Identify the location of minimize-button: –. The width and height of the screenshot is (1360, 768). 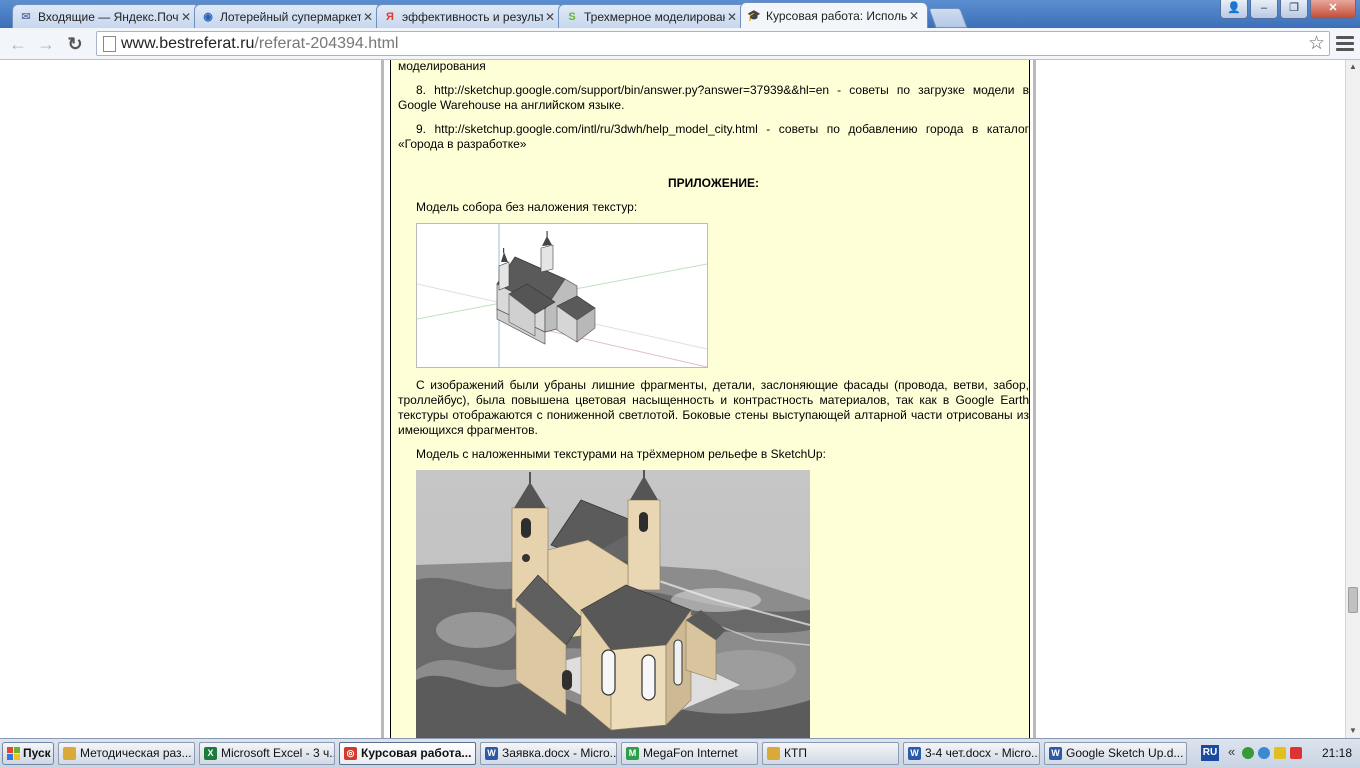
(1264, 9).